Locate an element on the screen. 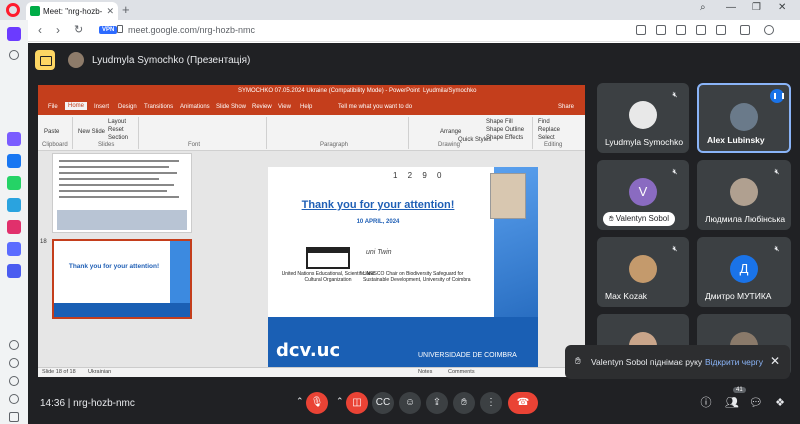 The width and height of the screenshot is (800, 424). captions-button: CC is located at coordinates (383, 403).